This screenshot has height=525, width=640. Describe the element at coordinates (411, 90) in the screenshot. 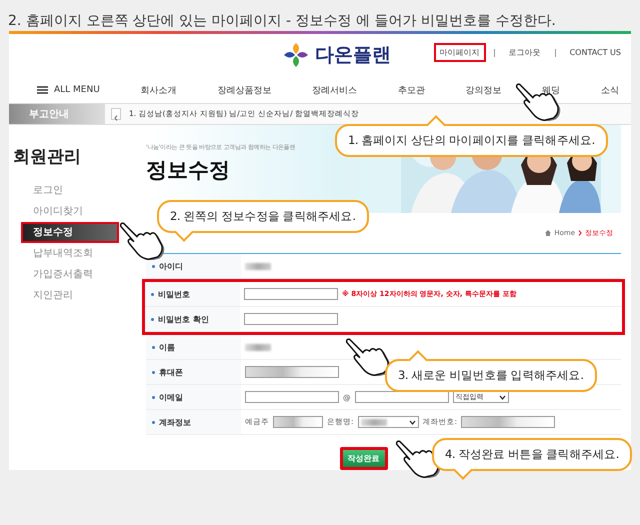

I see `nav-item: 추모관` at that location.